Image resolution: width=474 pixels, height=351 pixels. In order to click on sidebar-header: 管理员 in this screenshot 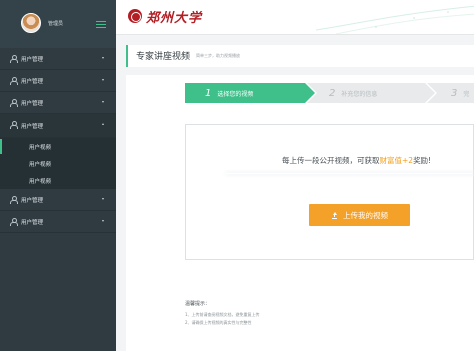, I will do `click(58, 24)`.